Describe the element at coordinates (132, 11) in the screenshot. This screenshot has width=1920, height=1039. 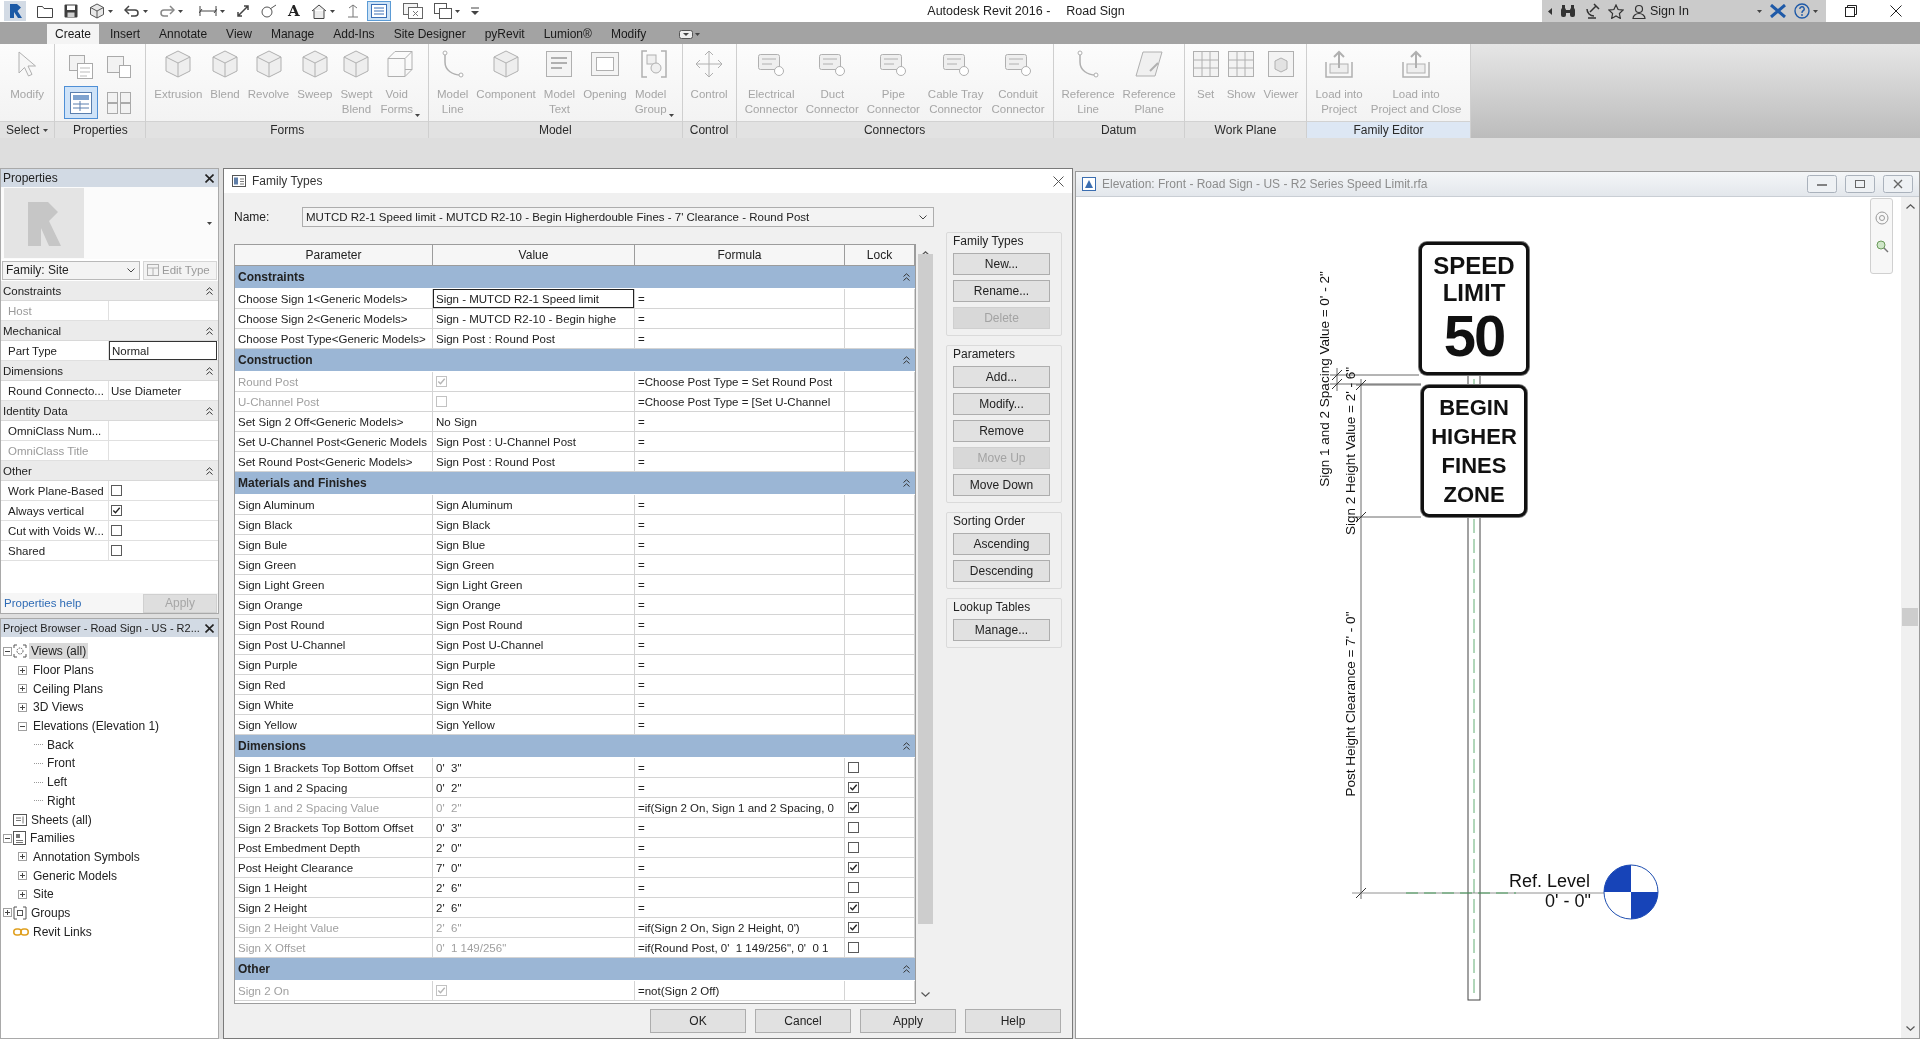
I see `undo-icon` at that location.